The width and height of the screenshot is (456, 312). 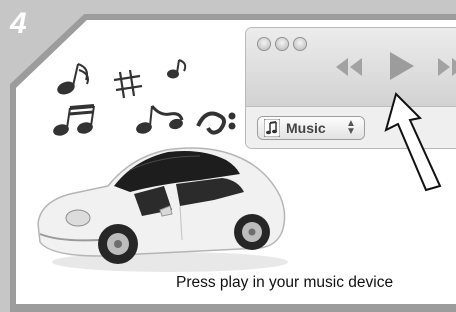 I want to click on next-icon, so click(x=446, y=67).